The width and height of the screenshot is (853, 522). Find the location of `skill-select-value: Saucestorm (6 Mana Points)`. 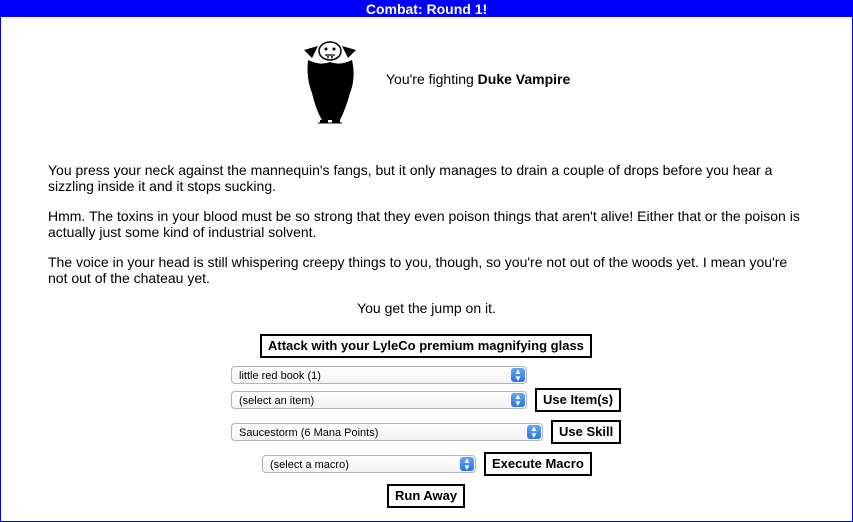

skill-select-value: Saucestorm (6 Mana Points) is located at coordinates (309, 433).